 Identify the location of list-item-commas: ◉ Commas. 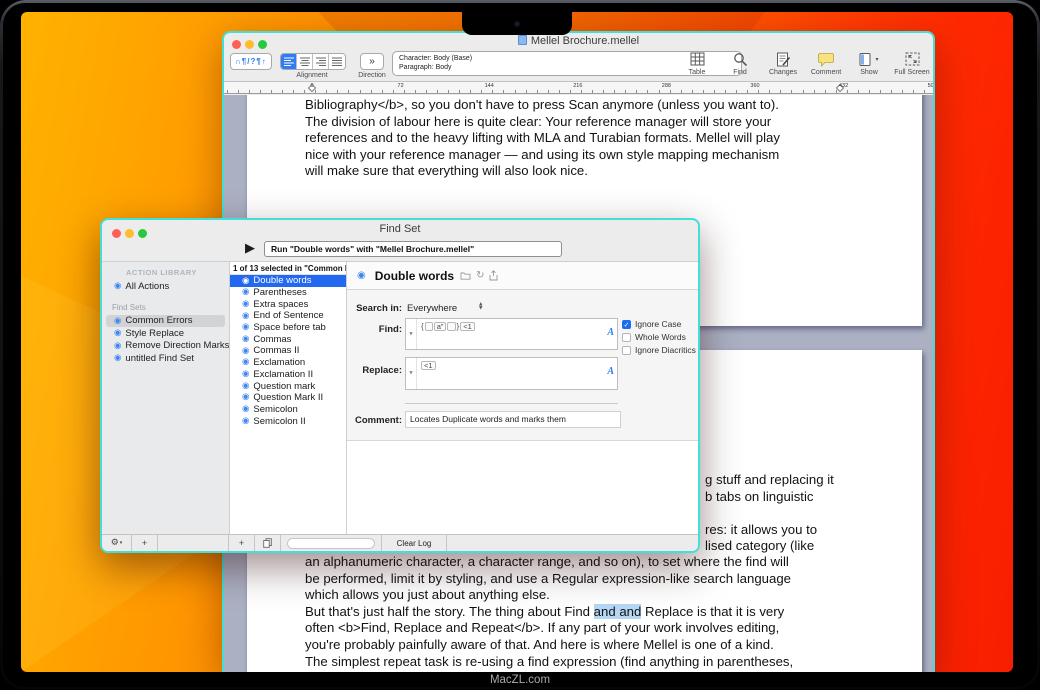
(288, 339).